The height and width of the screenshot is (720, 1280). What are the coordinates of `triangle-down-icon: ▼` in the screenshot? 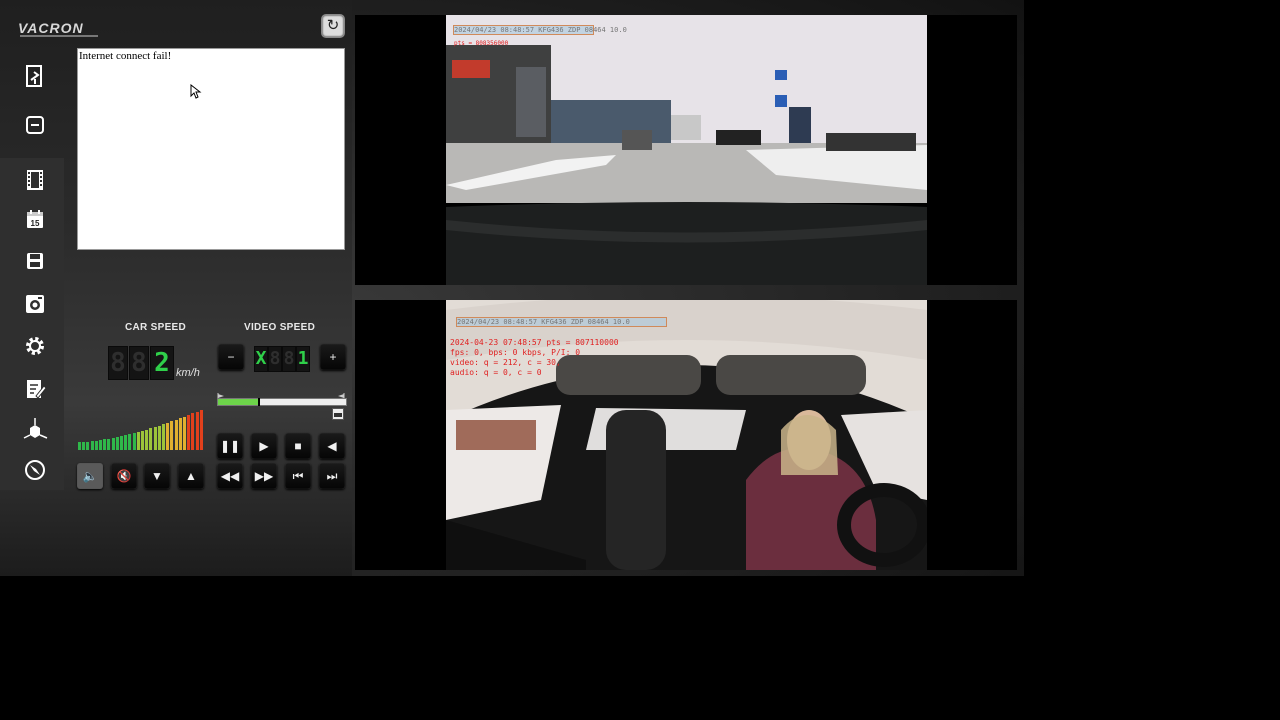 It's located at (157, 476).